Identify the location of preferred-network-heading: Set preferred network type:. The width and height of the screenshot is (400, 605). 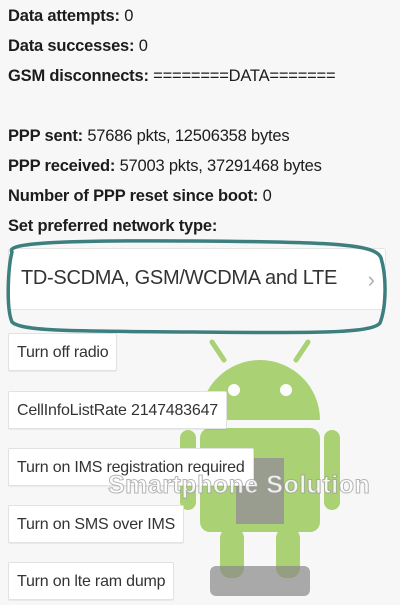
(112, 226).